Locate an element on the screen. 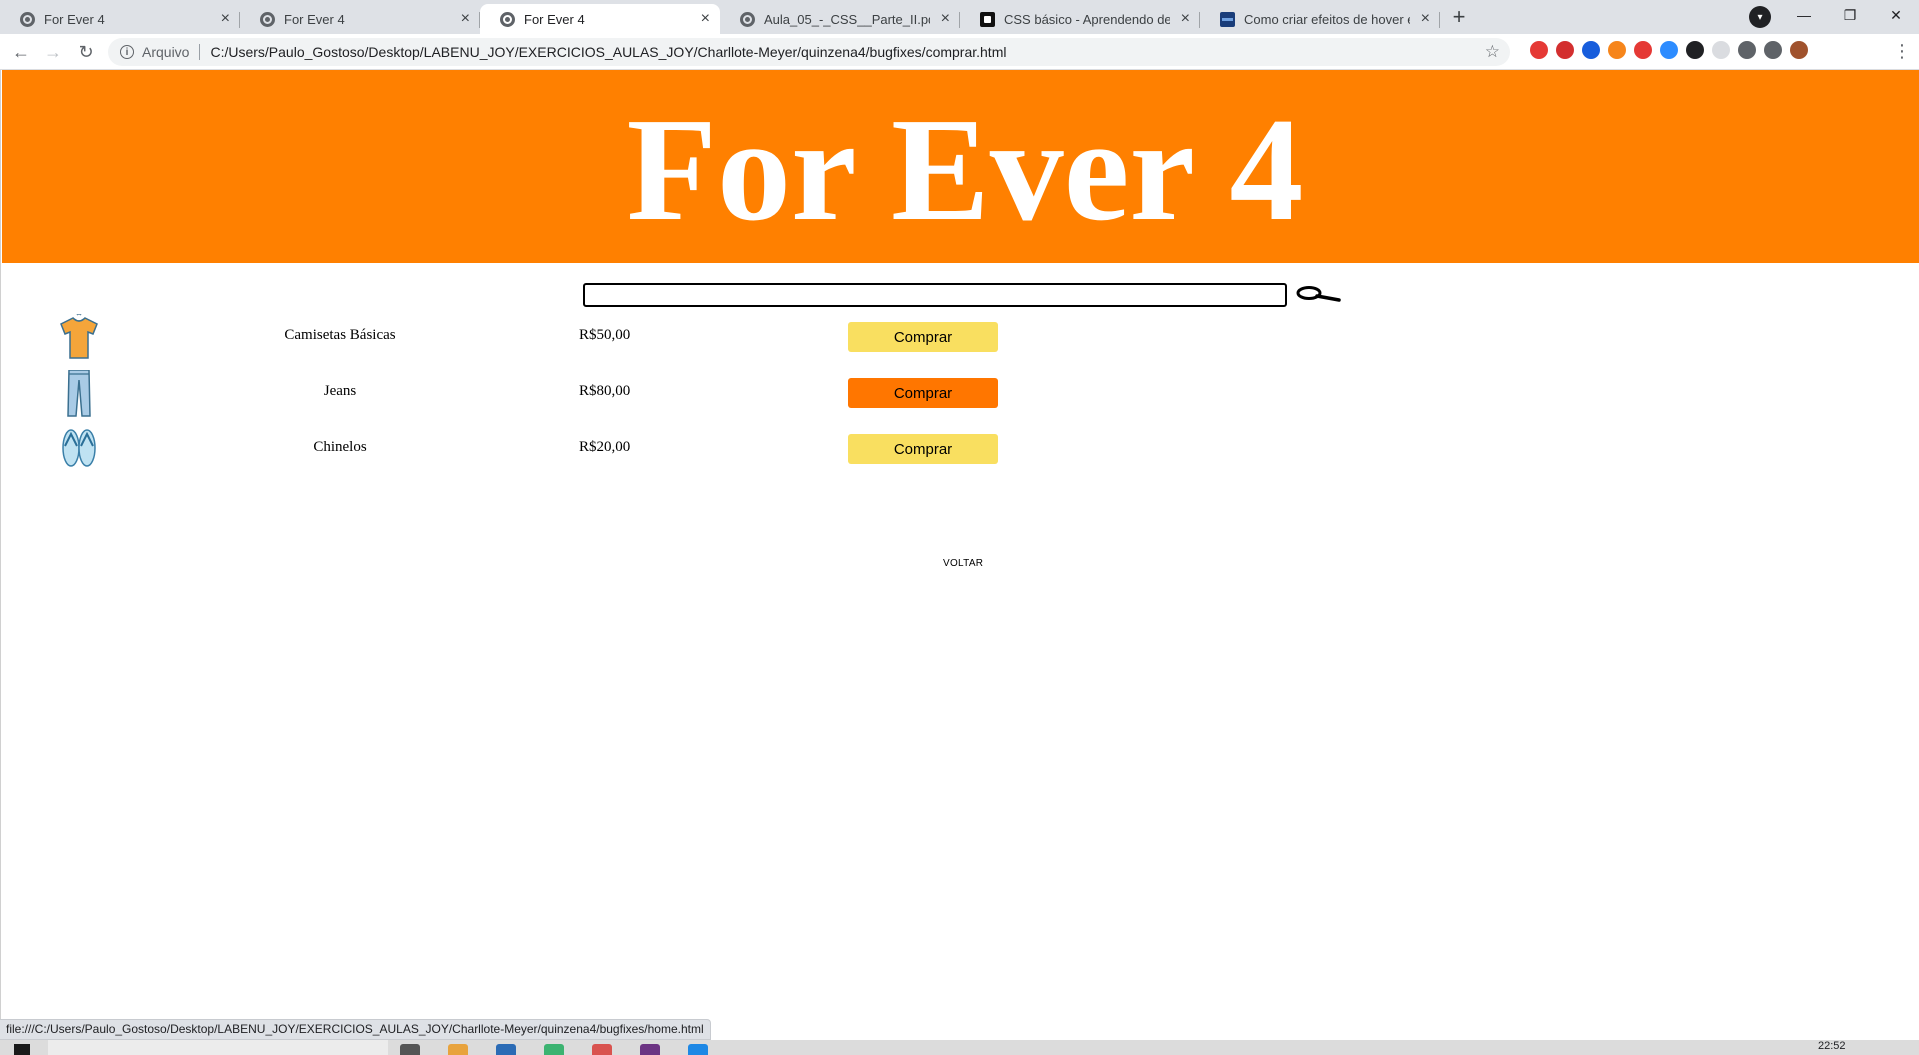 This screenshot has height=1055, width=1919. product-row: Jeans R$80,00 Comprar is located at coordinates (551, 393).